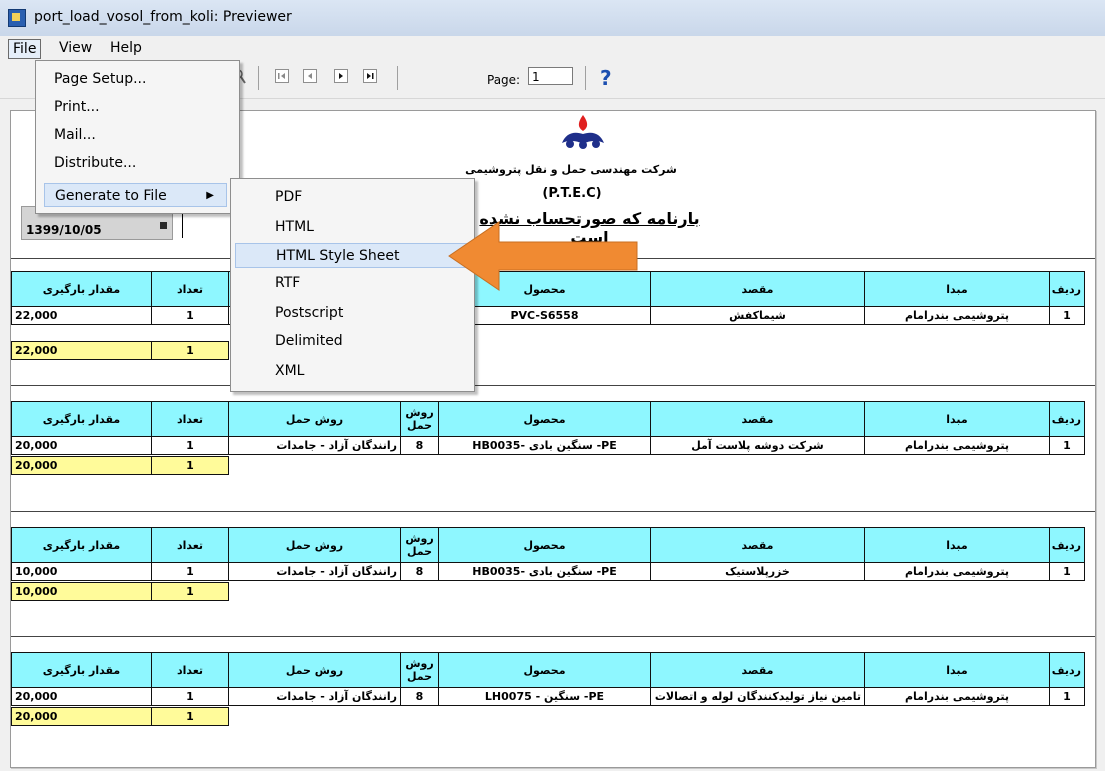 The image size is (1105, 771). What do you see at coordinates (81, 315) in the screenshot?
I see `weight-cell: 22,000` at bounding box center [81, 315].